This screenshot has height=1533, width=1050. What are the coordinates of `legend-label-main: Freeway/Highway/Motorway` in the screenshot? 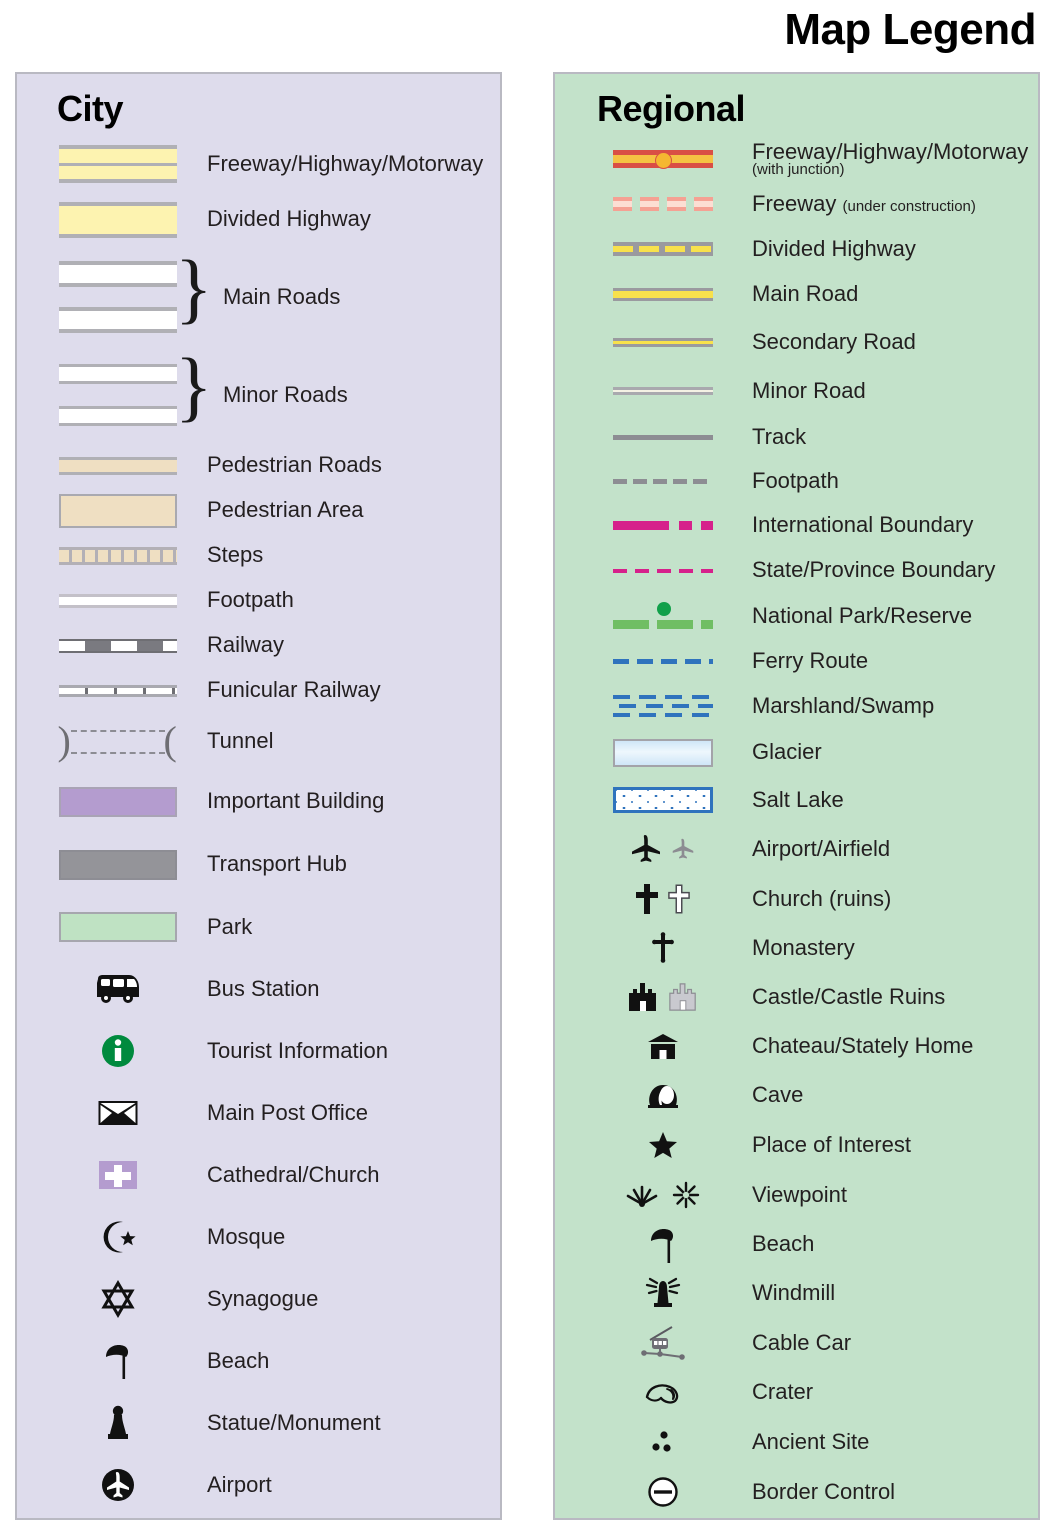 It's located at (890, 151).